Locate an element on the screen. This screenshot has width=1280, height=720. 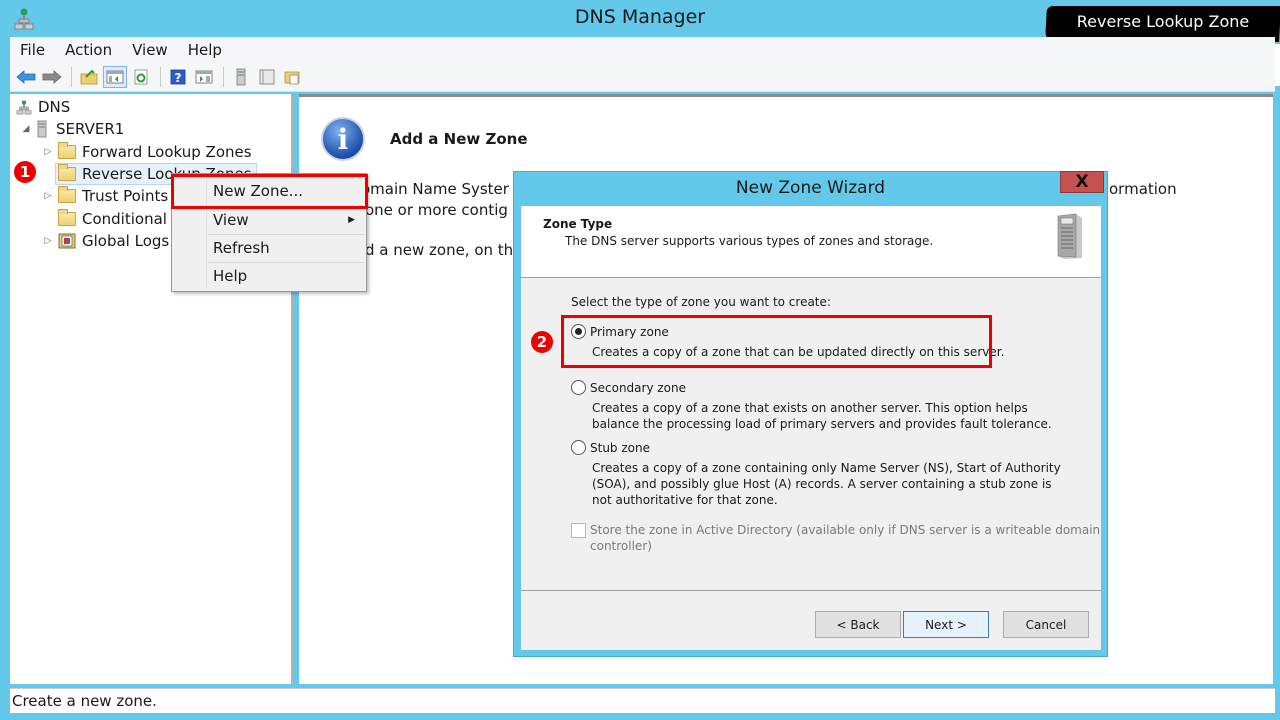
help-button: ? is located at coordinates (178, 77).